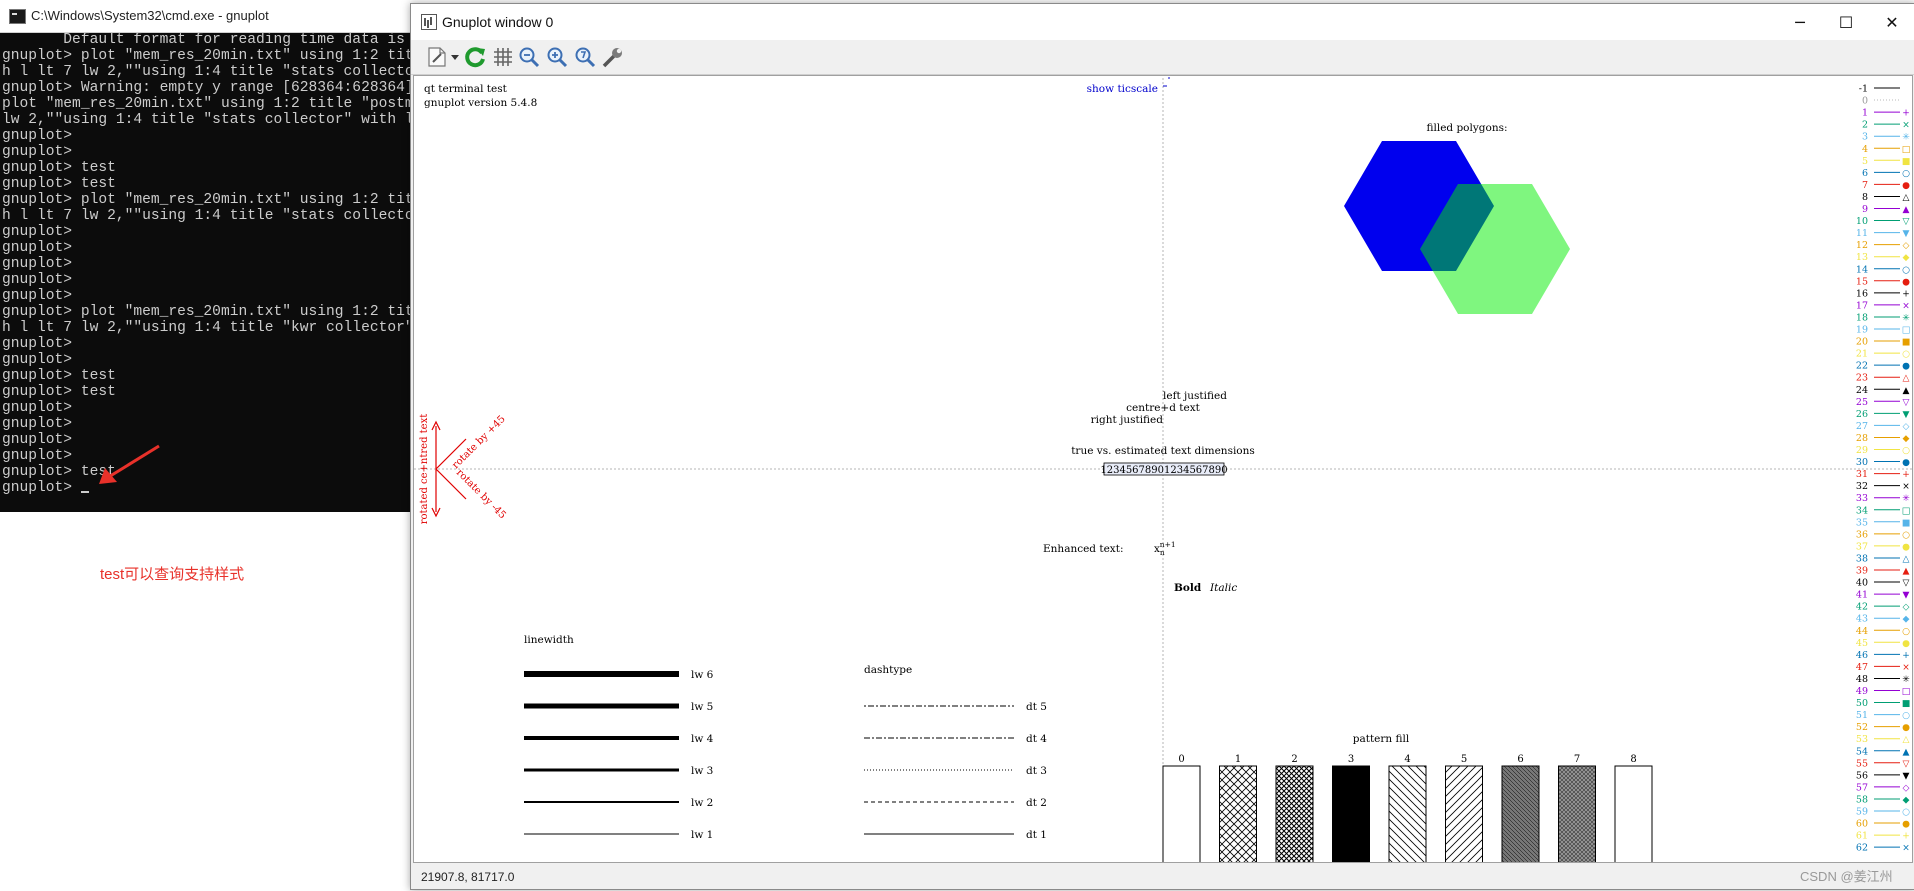 This screenshot has width=1914, height=891. Describe the element at coordinates (17, 16) in the screenshot. I see `cmd-app-icon` at that location.